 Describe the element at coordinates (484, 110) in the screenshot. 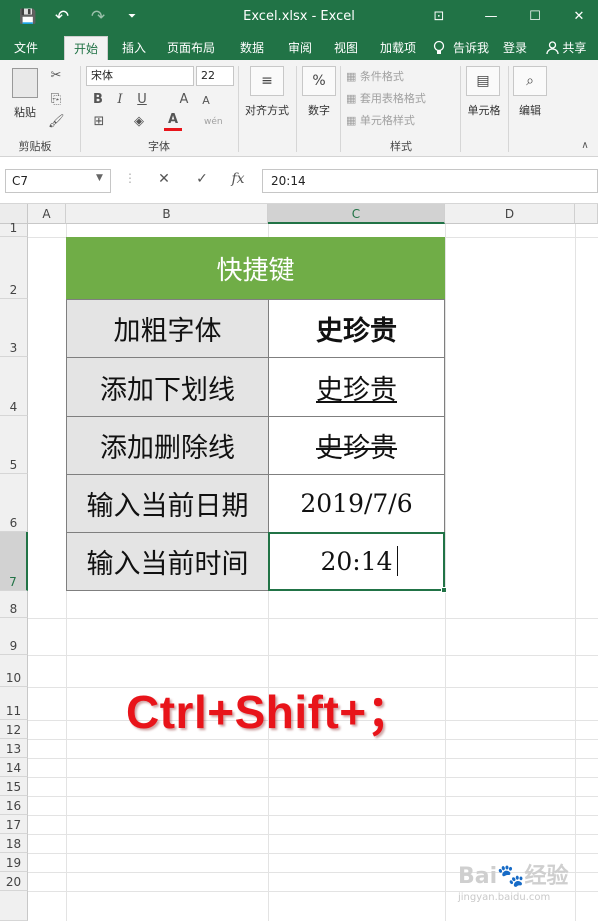

I see `cells-label: 单元格` at that location.